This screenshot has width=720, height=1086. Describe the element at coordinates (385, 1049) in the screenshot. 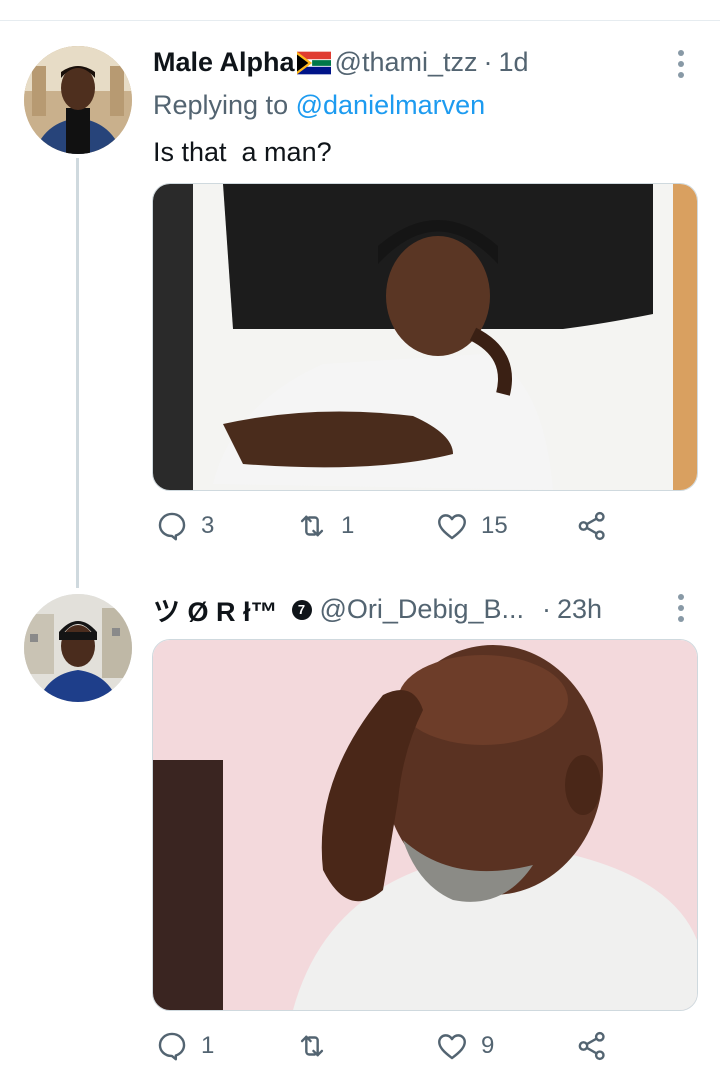

I see `tweet-actions: 1 9` at that location.